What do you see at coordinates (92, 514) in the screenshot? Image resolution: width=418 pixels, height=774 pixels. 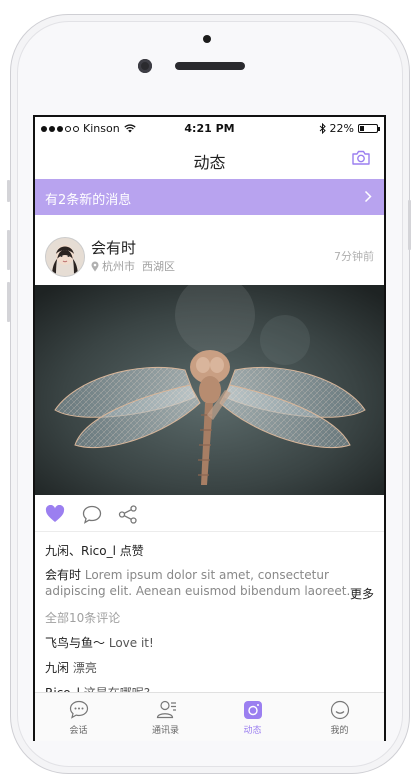 I see `comment-bubble-icon` at bounding box center [92, 514].